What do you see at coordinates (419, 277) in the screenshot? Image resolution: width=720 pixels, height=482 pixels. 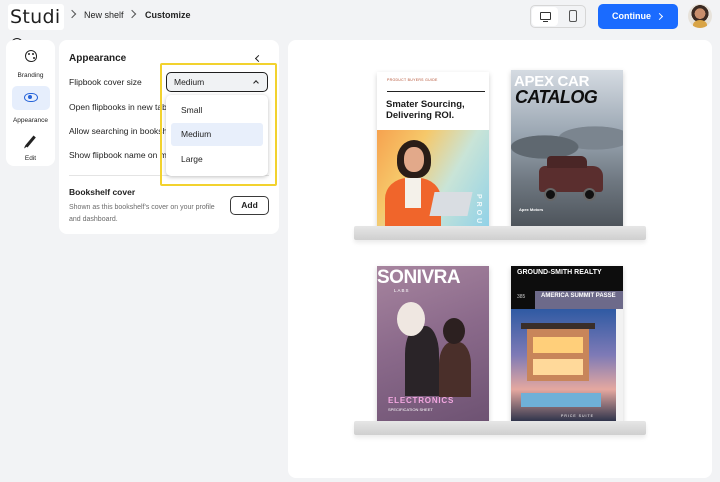 I see `cover-title: SONIVRA` at bounding box center [419, 277].